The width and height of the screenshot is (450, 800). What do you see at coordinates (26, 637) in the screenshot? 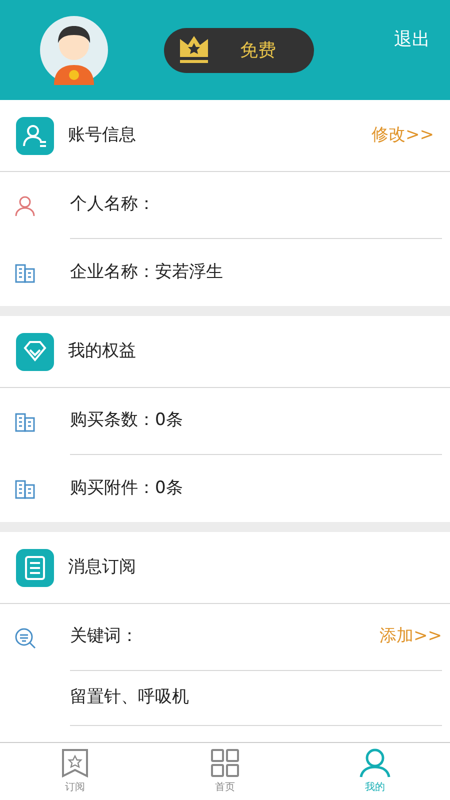
I see `search-icon` at bounding box center [26, 637].